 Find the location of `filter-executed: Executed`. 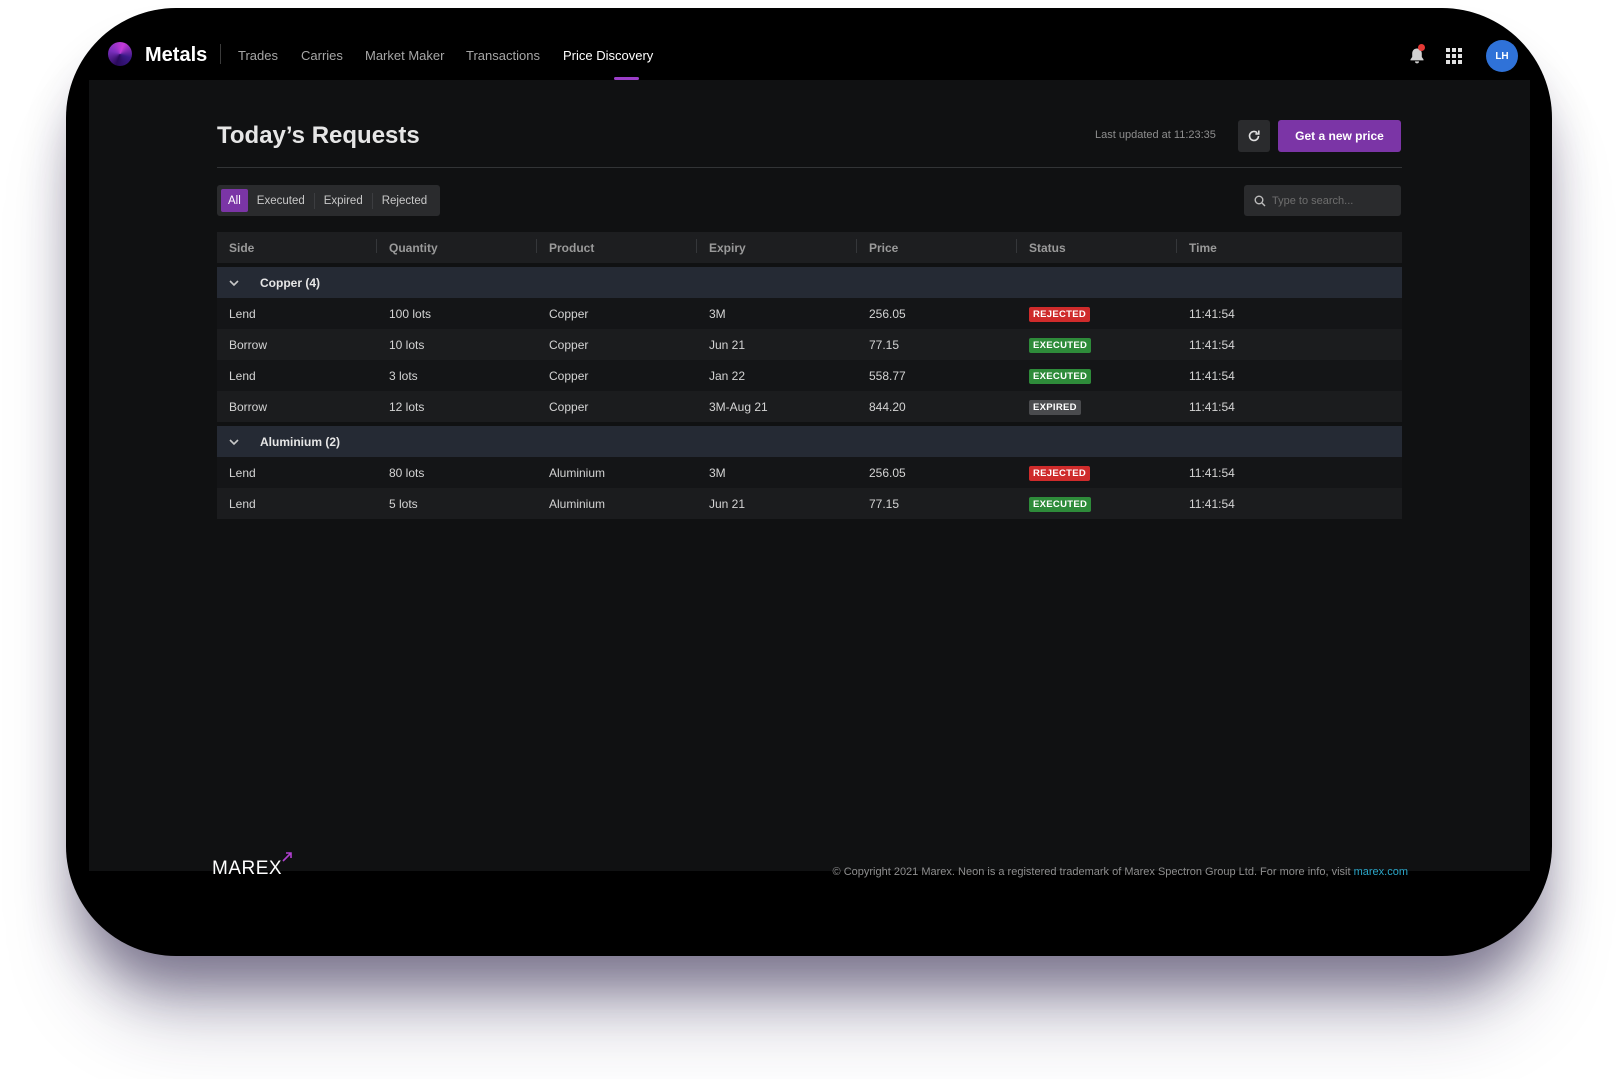

filter-executed: Executed is located at coordinates (281, 200).